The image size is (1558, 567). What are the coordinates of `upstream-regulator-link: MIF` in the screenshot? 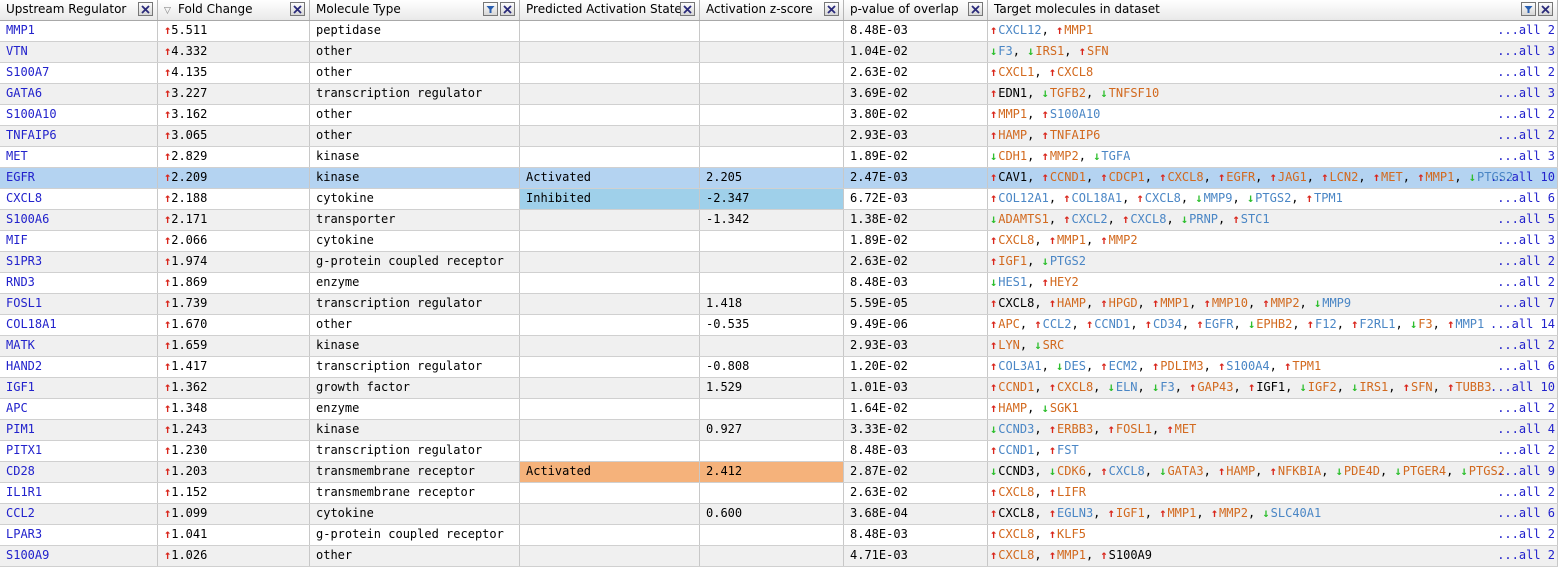 It's located at (79, 241).